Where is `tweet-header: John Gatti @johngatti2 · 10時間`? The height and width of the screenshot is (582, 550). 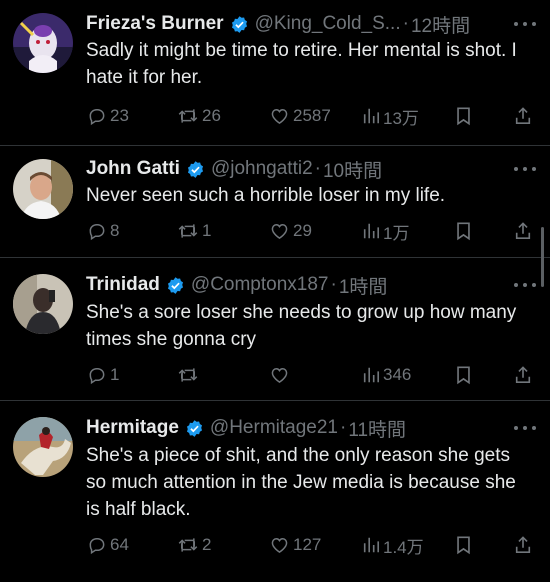
tweet-header: John Gatti @johngatti2 · 10時間 is located at coordinates (313, 169).